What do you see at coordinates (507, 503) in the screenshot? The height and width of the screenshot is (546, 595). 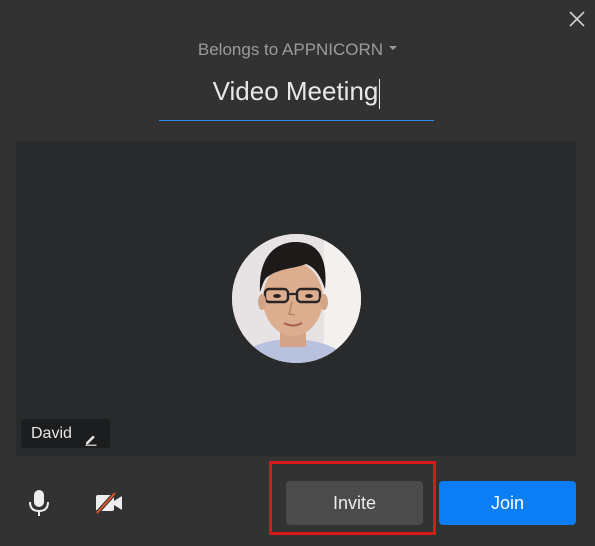 I see `join-button: Join` at bounding box center [507, 503].